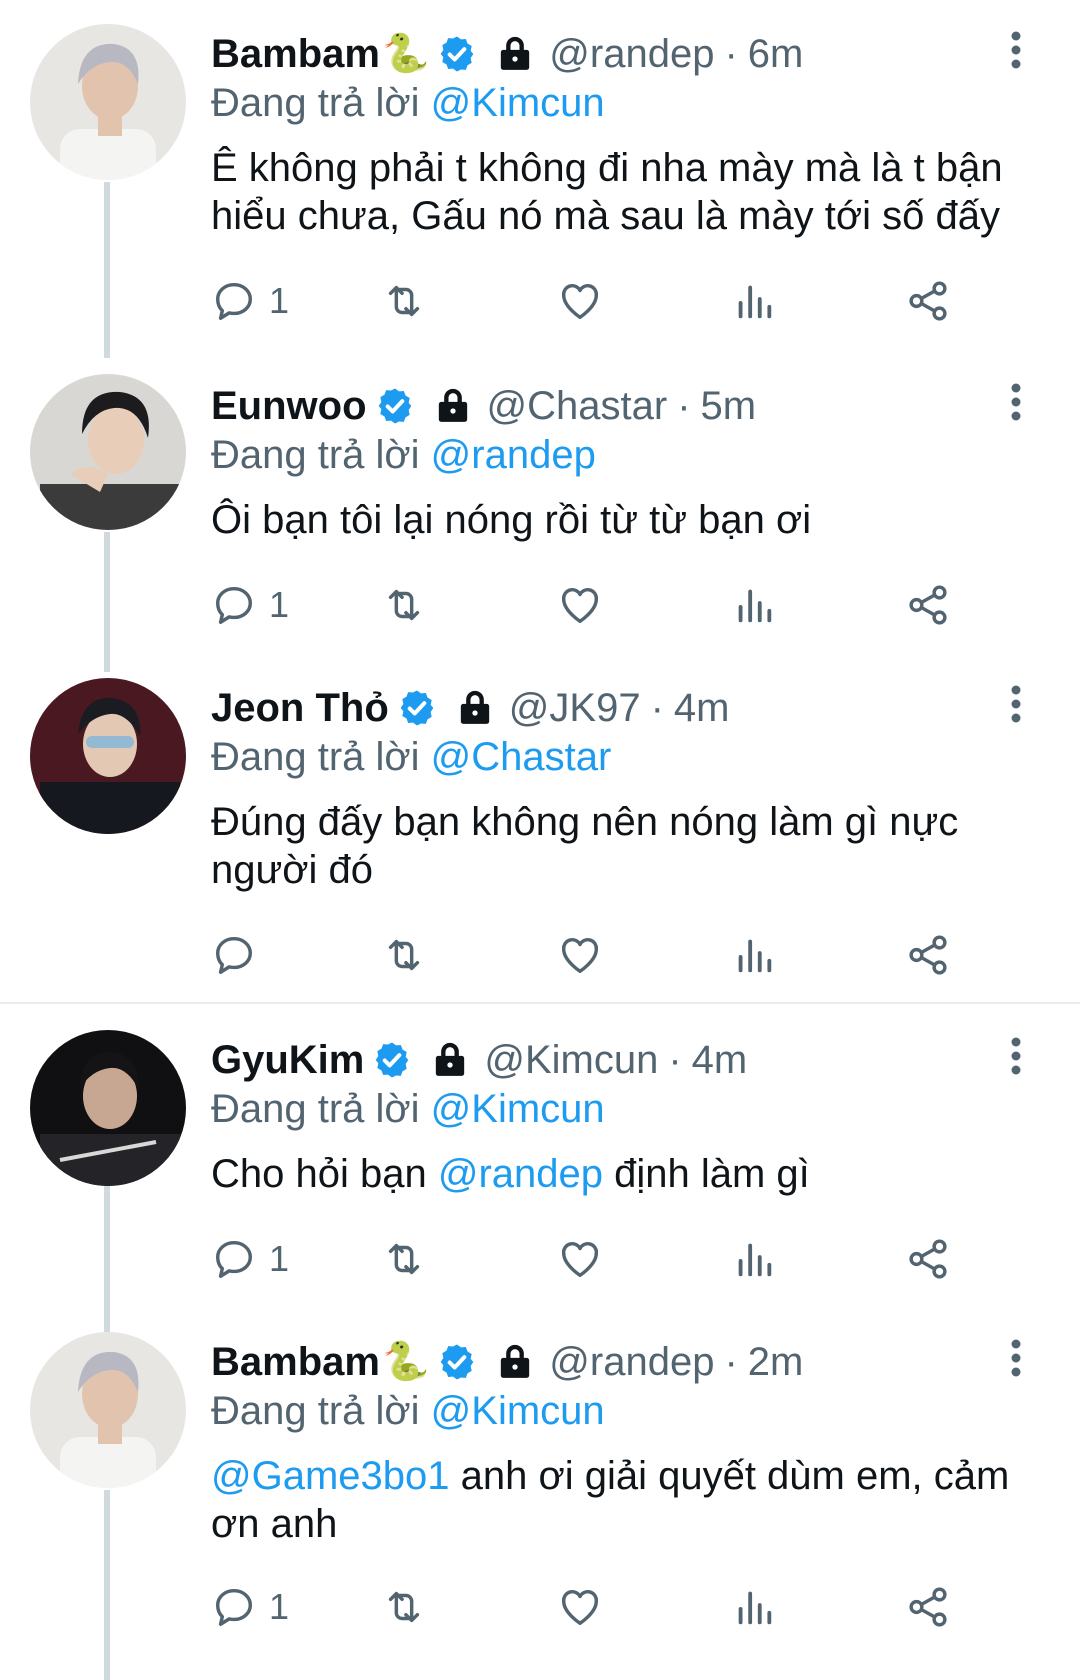 The height and width of the screenshot is (1680, 1080). Describe the element at coordinates (571, 1060) in the screenshot. I see `handle: @Kimcun` at that location.